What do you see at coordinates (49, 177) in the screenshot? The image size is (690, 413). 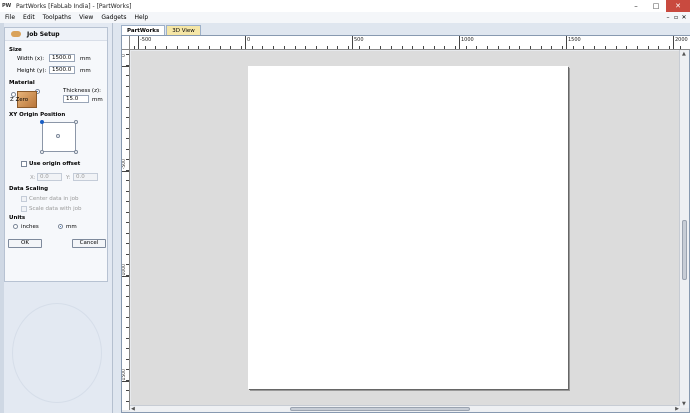 I see `x-offset-input: 0.0` at bounding box center [49, 177].